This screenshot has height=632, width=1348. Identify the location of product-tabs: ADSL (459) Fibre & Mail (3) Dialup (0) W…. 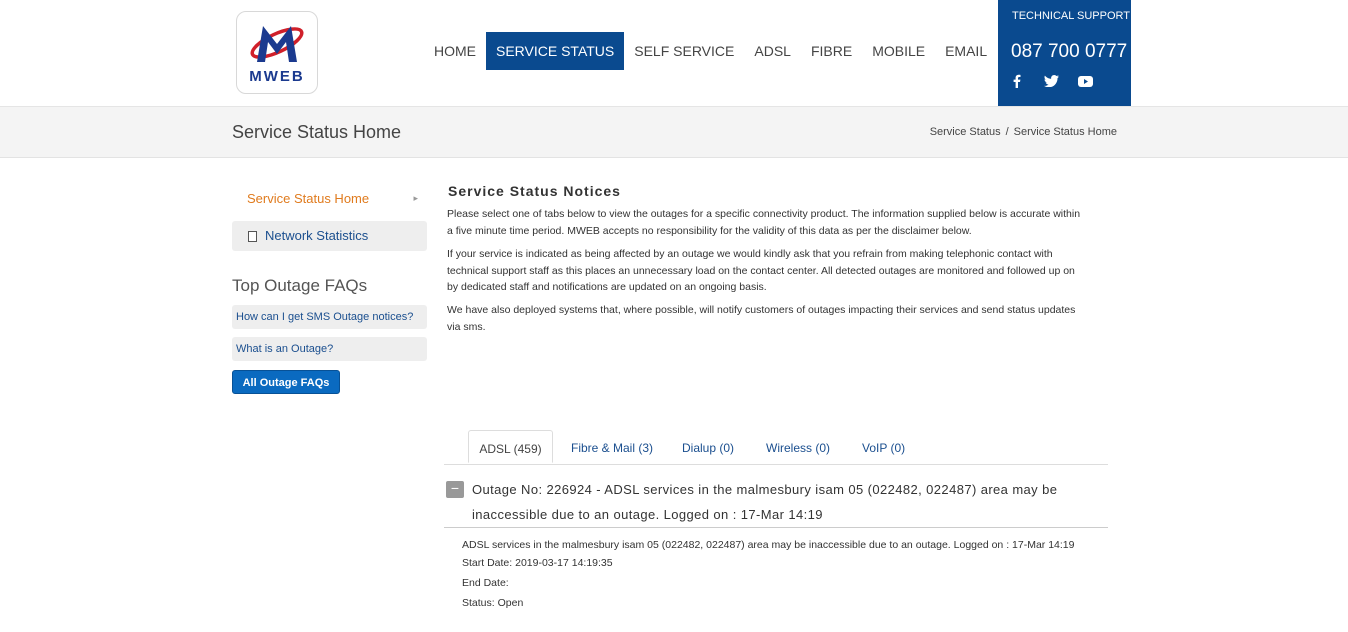
(776, 447).